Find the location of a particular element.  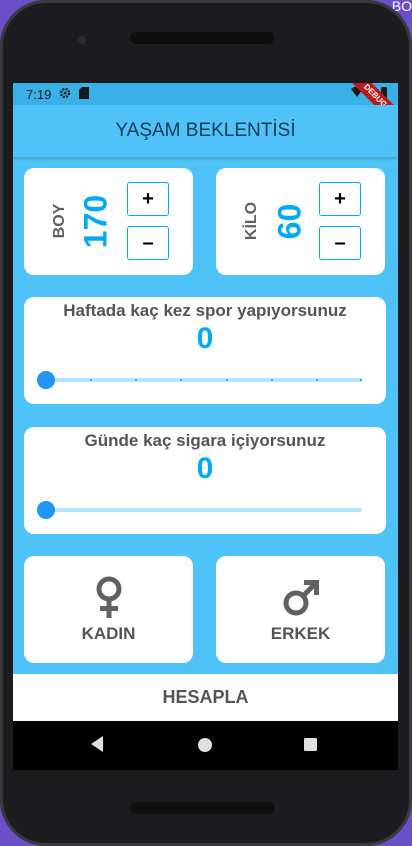

home-icon is located at coordinates (205, 747).